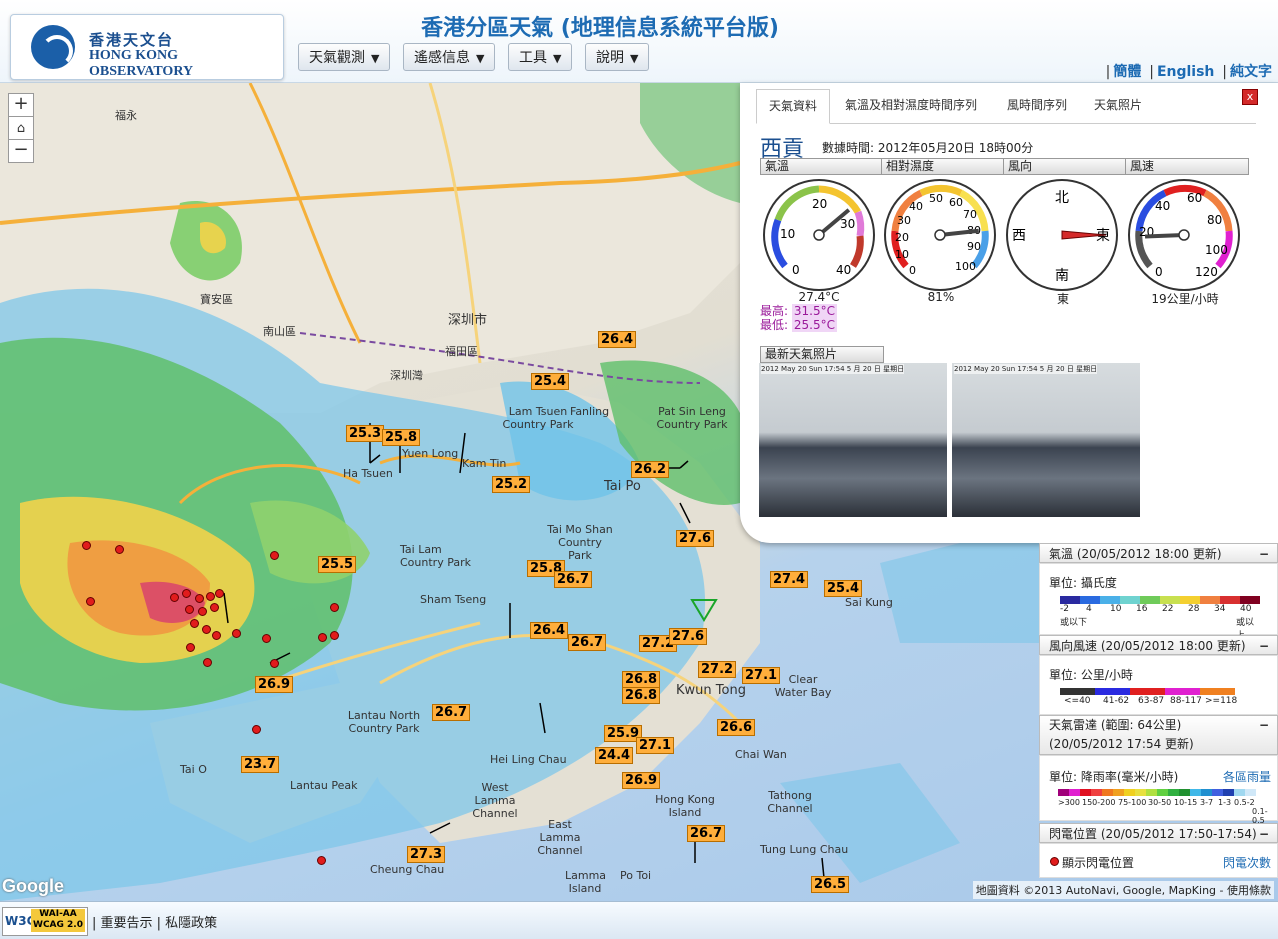  I want to click on photo-timestamp: 2012 May 20 Sun 17:54 5 月 20 日 星期日, so click(1026, 369).